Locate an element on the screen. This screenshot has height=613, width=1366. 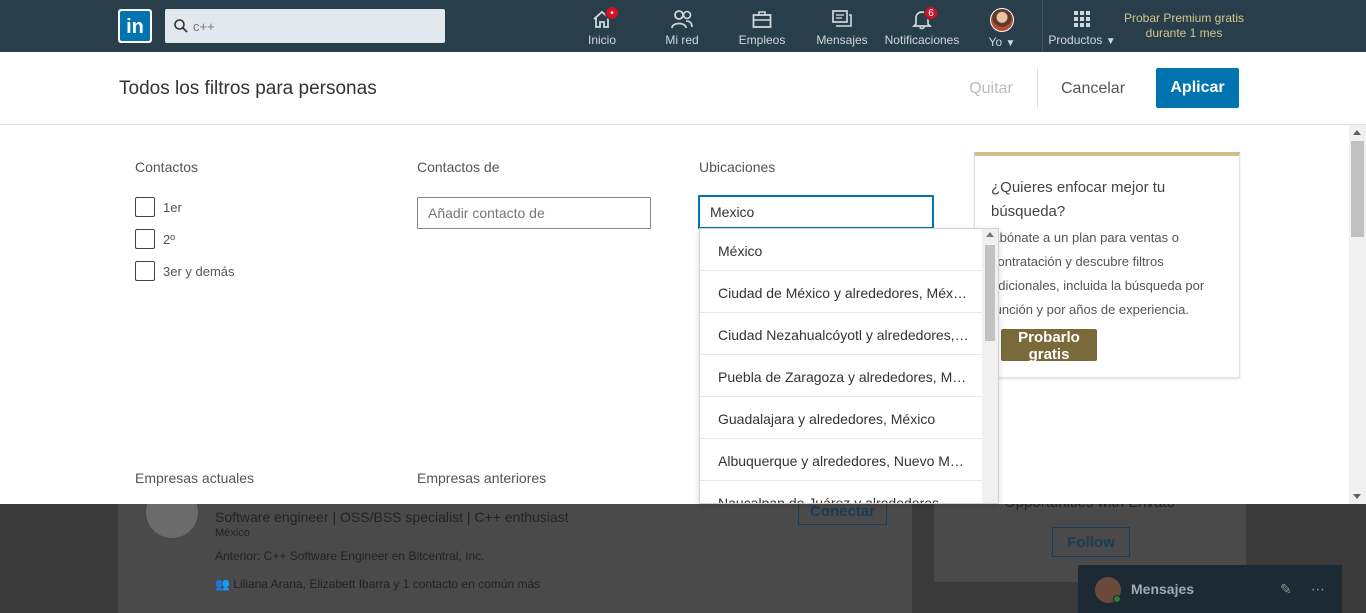
checkbox-3er is located at coordinates (145, 271).